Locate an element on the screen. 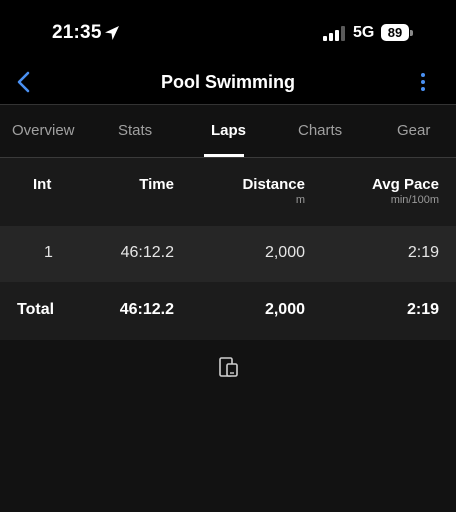  lap-int: 1 is located at coordinates (48, 252).